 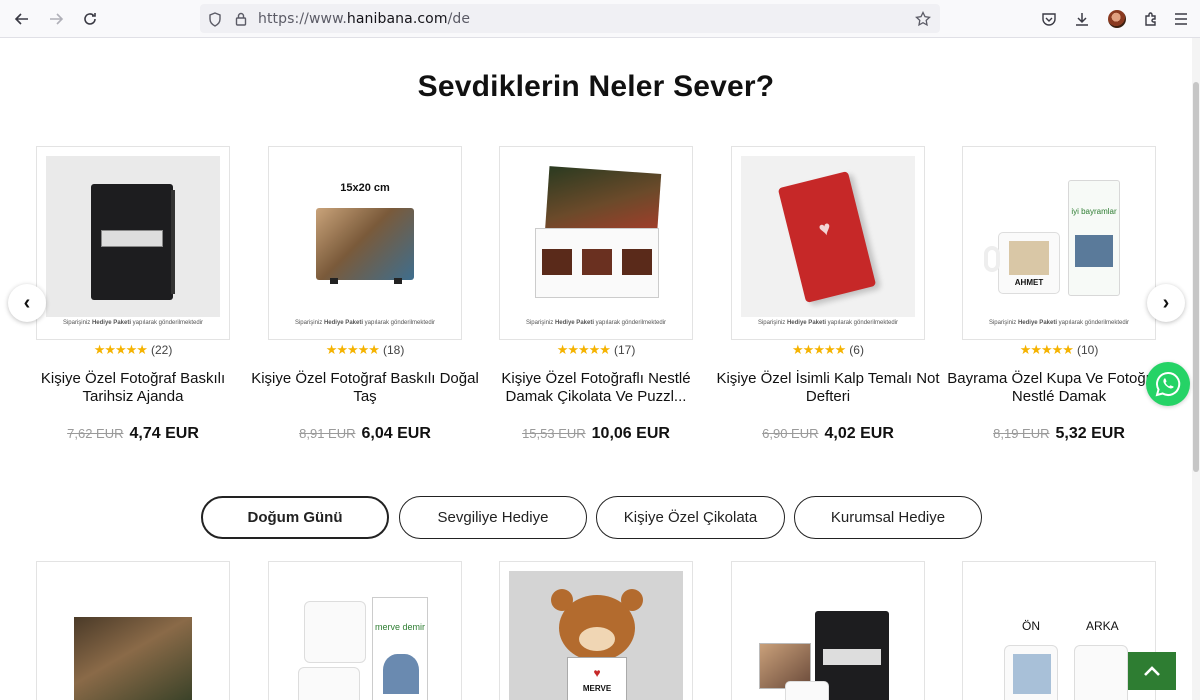 I want to click on product-image: ÖN ARKA, so click(x=1059, y=630).